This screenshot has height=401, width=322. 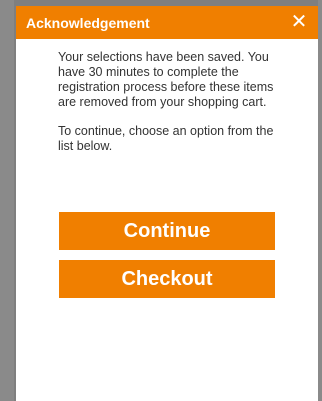 I want to click on page-backdrop-right, so click(x=320, y=200).